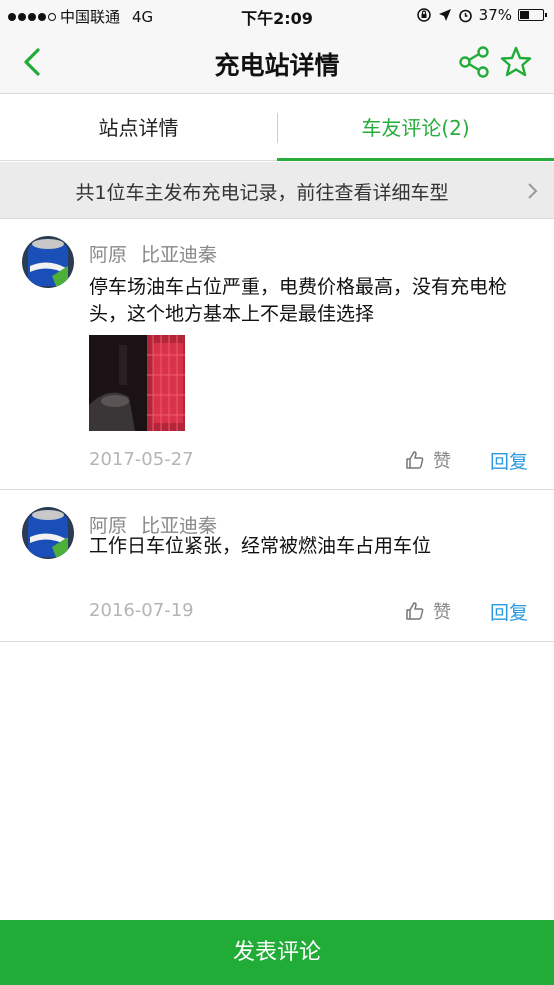  What do you see at coordinates (260, 546) in the screenshot?
I see `comment-text: 工作日车位紧张，经常被燃油车占用车位` at bounding box center [260, 546].